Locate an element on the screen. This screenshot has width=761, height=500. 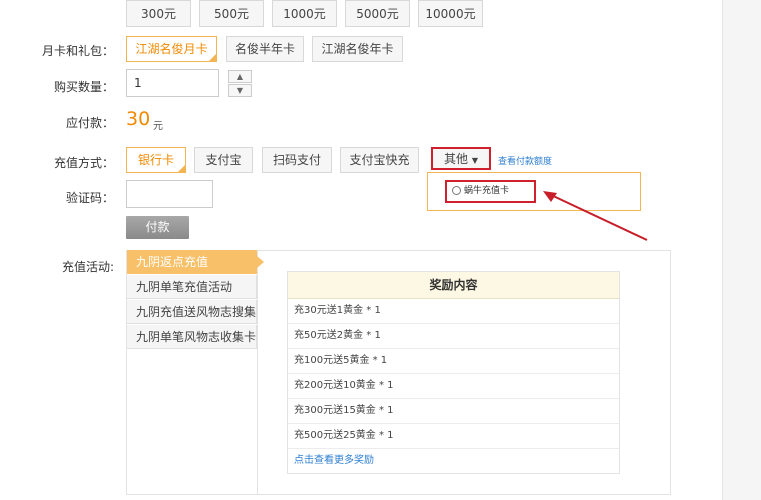
payment-method-label: 充值方式： is located at coordinates (83, 163).